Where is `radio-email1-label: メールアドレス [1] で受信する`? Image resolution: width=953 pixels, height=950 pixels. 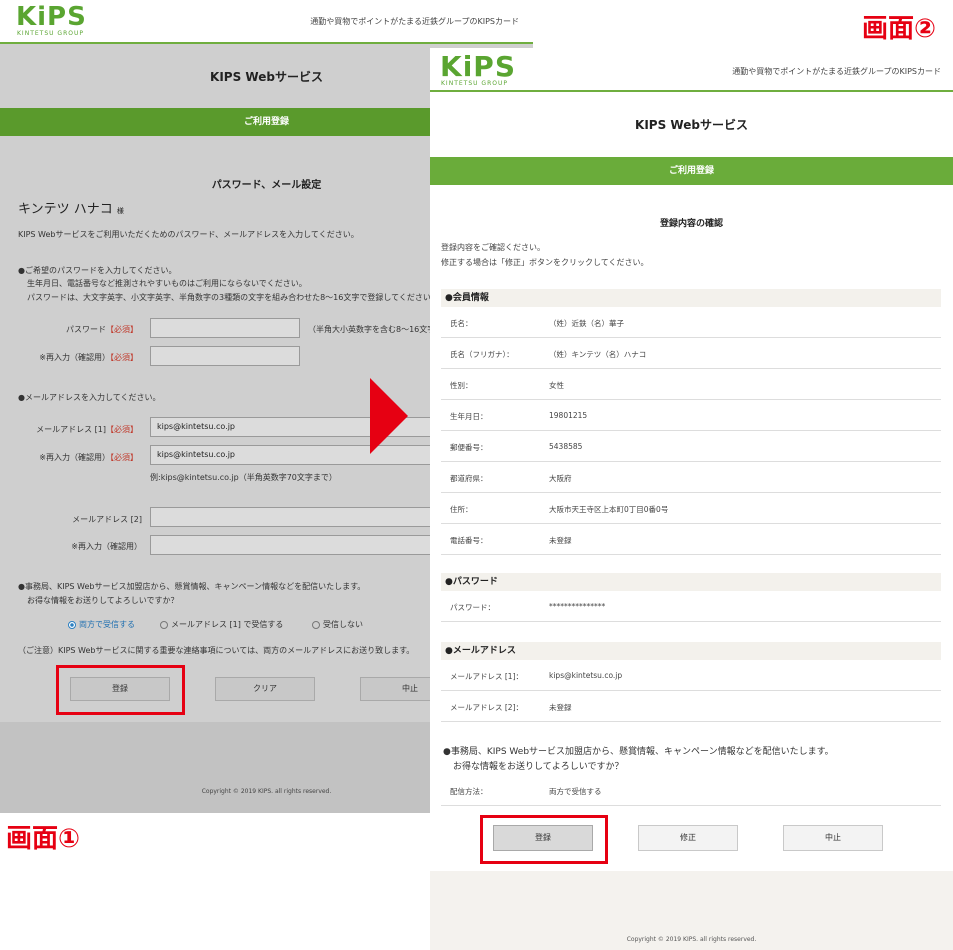 radio-email1-label: メールアドレス [1] で受信する is located at coordinates (227, 624).